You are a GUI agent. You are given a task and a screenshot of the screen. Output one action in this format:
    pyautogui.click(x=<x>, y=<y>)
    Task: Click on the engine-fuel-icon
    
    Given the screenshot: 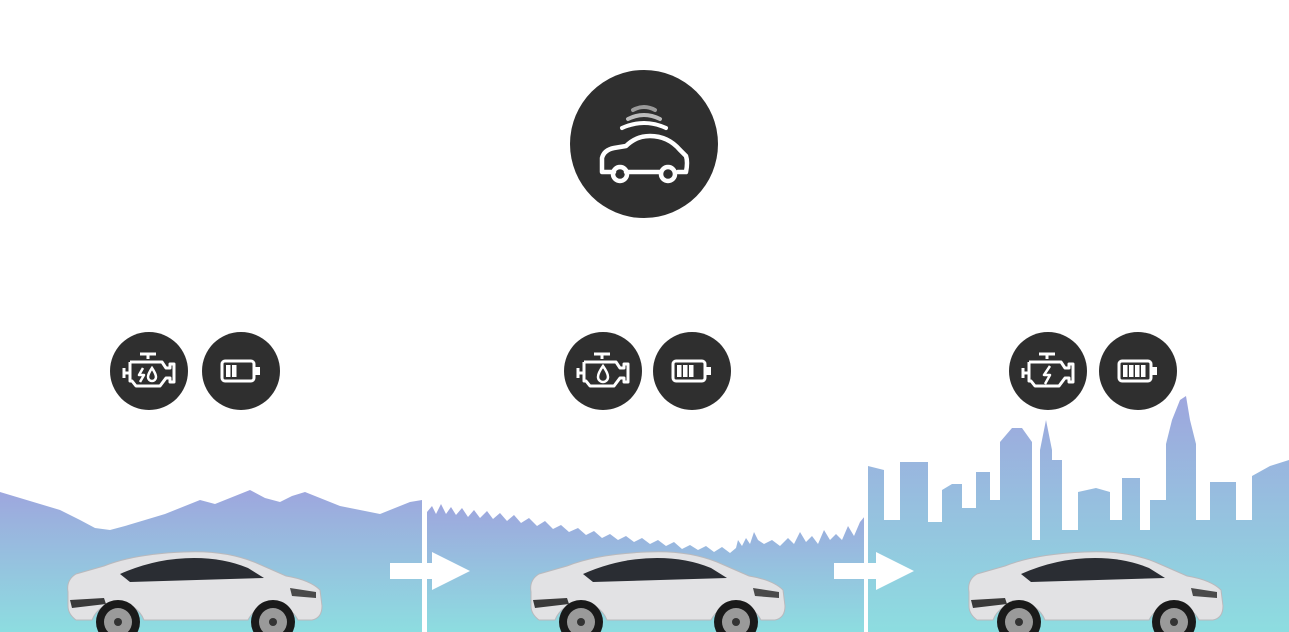 What is the action you would take?
    pyautogui.click(x=603, y=370)
    